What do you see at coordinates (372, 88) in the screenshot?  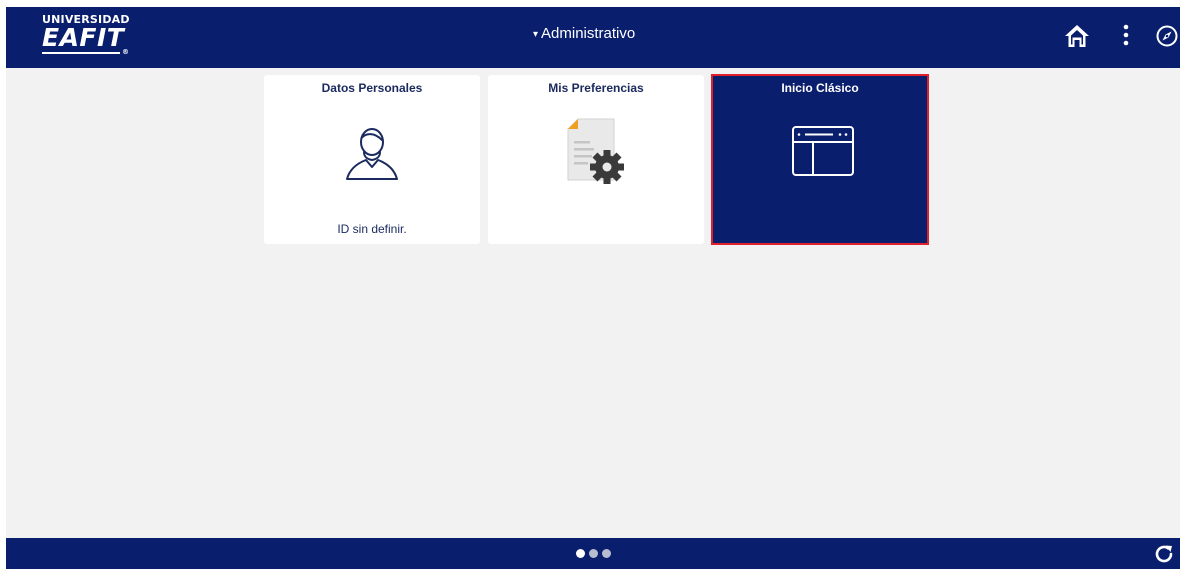 I see `tile-title: Datos Personales` at bounding box center [372, 88].